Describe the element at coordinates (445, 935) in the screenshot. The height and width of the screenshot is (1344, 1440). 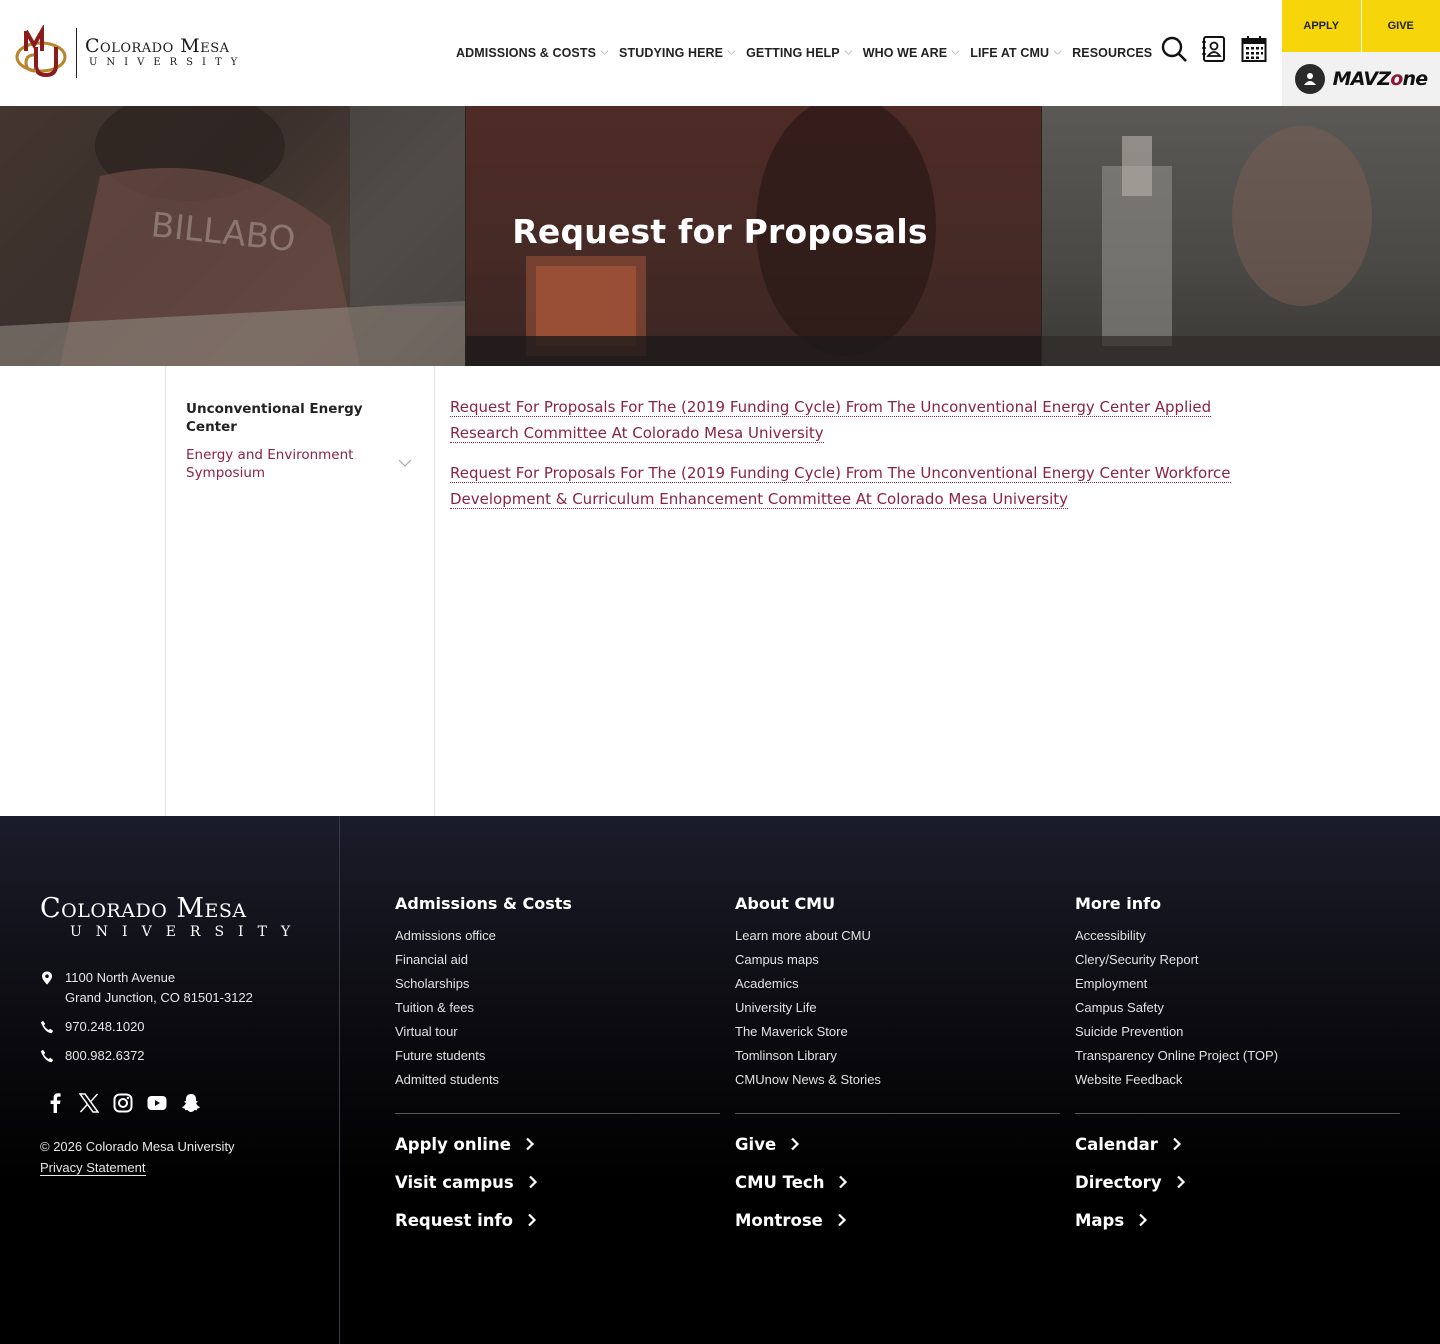
I see `footer-link: Admissions office` at that location.